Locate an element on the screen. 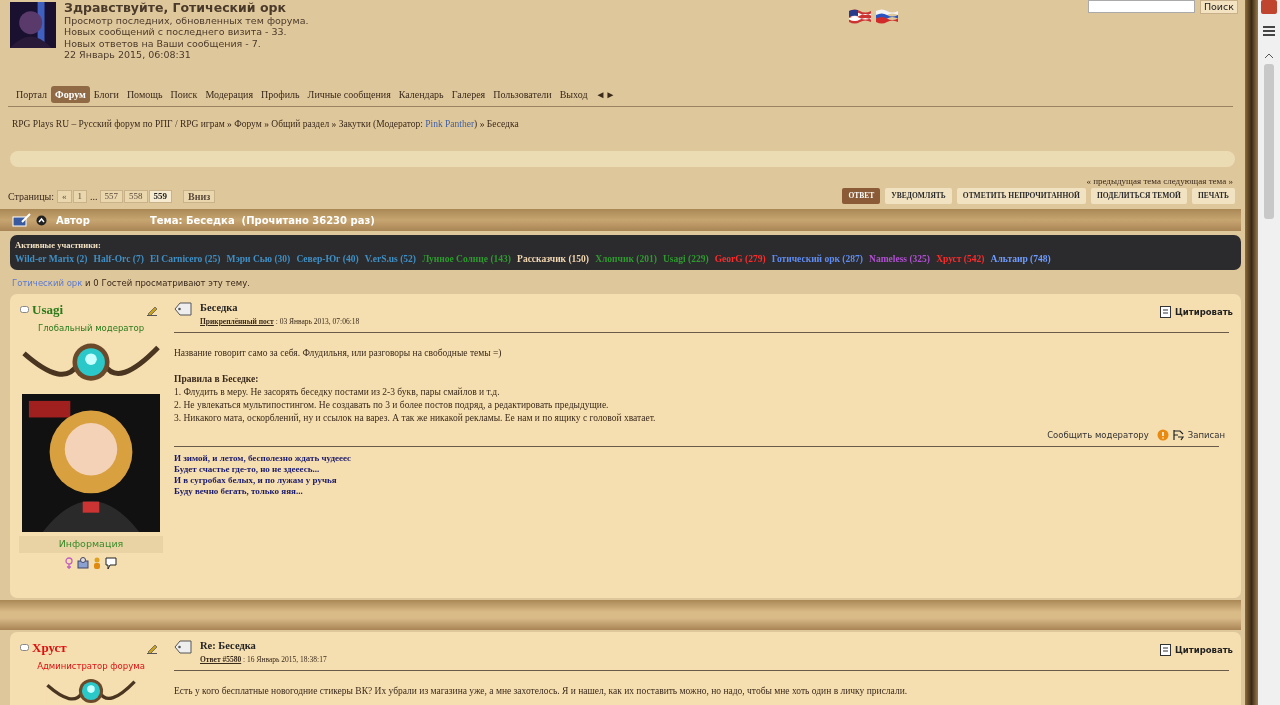 This screenshot has height=705, width=1280. speech-bubble-icon is located at coordinates (111, 563).